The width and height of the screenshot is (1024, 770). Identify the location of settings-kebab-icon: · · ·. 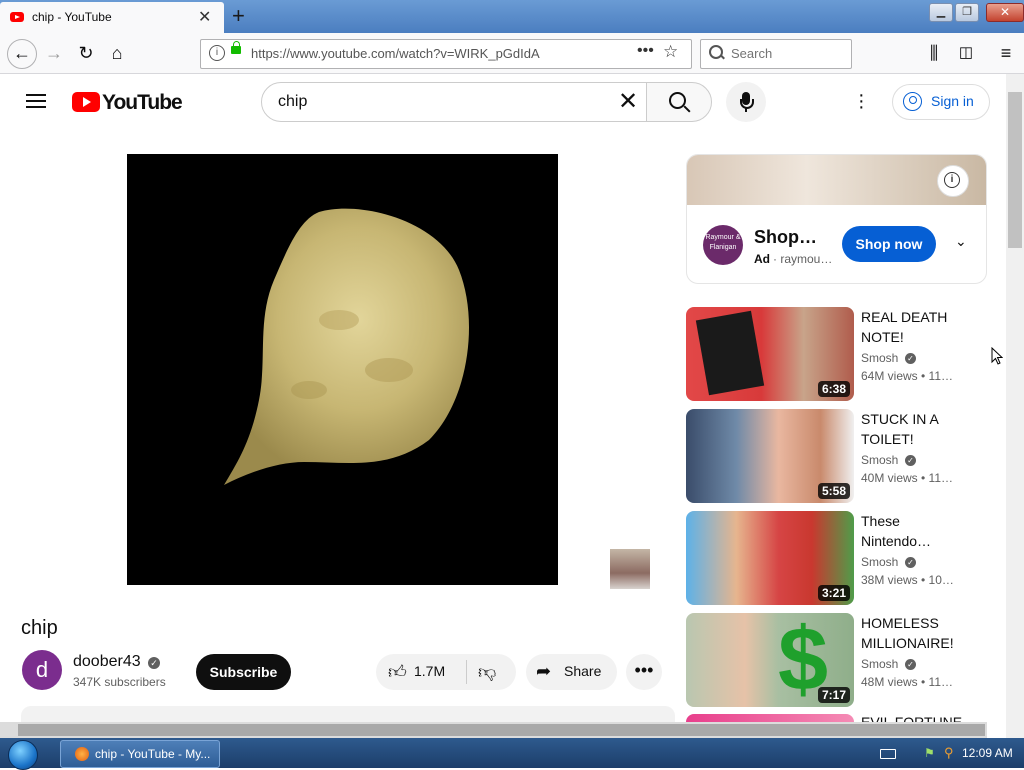
(863, 101).